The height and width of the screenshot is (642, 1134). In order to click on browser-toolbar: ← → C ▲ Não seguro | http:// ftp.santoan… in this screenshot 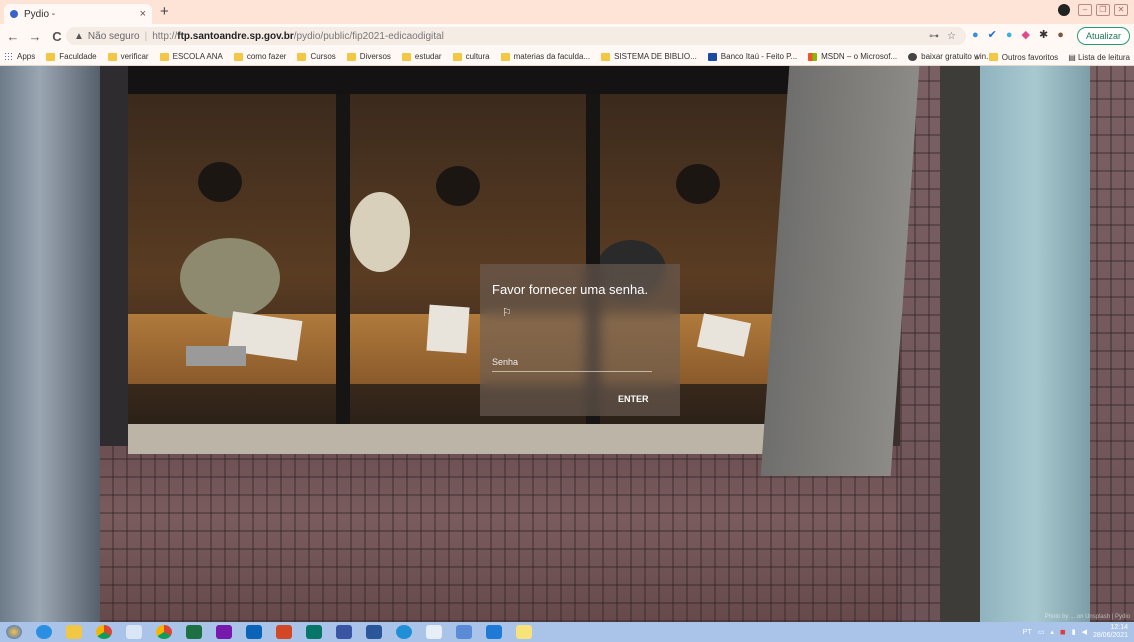, I will do `click(567, 36)`.